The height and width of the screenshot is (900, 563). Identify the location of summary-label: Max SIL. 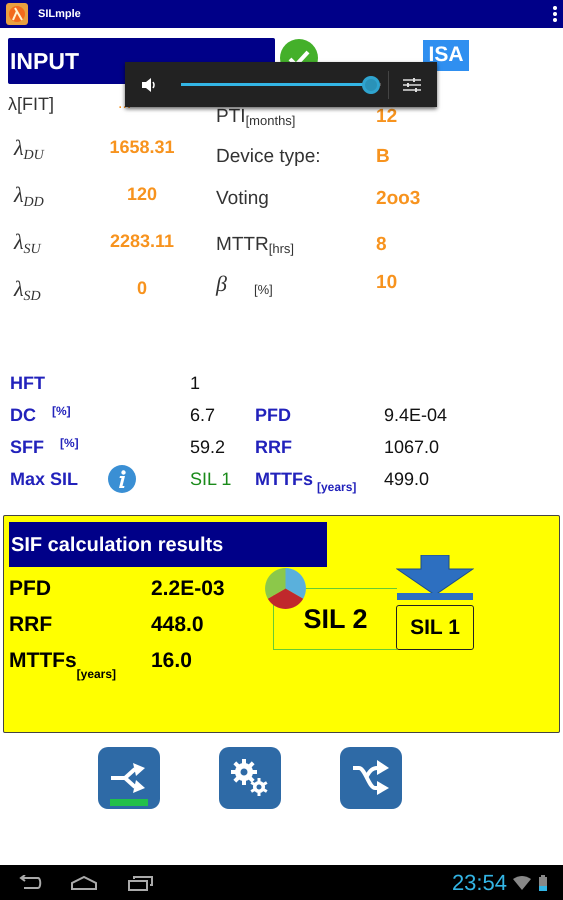
(44, 479).